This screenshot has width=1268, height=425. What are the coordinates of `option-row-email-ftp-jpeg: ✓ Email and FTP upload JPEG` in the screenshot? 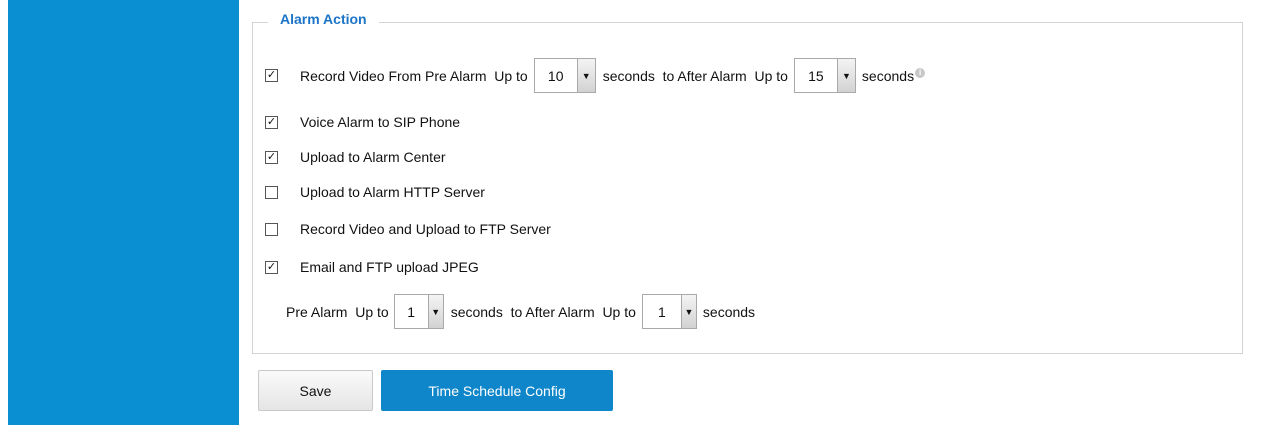 It's located at (372, 267).